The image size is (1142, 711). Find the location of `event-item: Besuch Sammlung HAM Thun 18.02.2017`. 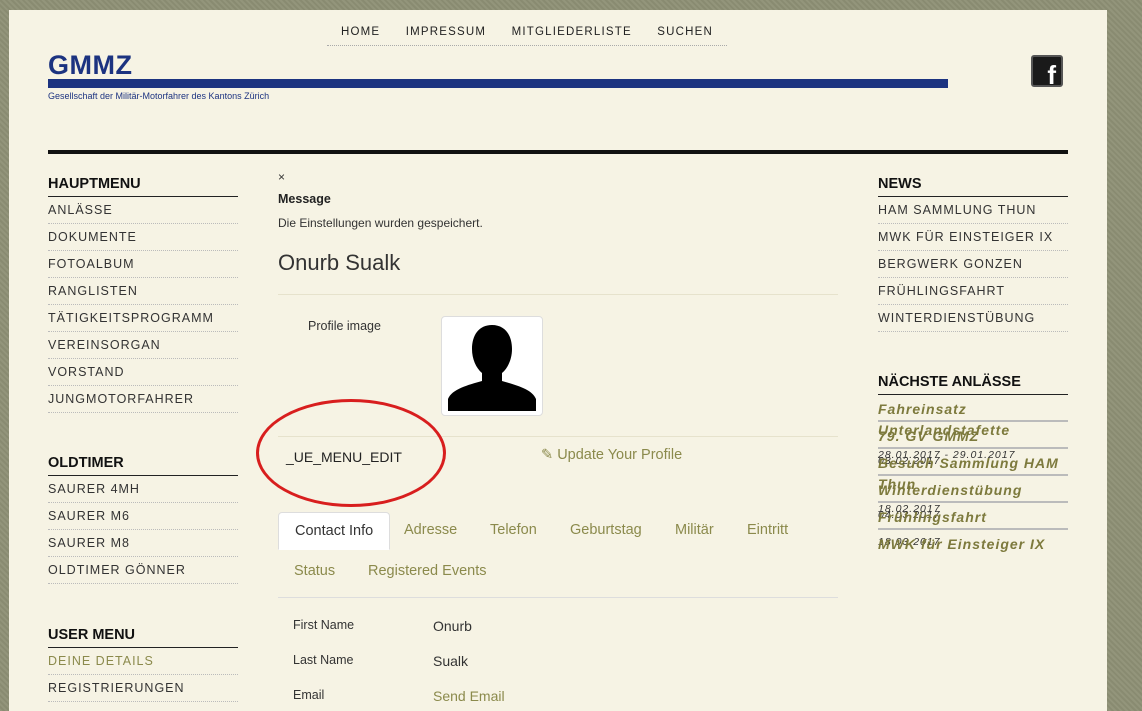

event-item: Besuch Sammlung HAM Thun 18.02.2017 is located at coordinates (973, 482).